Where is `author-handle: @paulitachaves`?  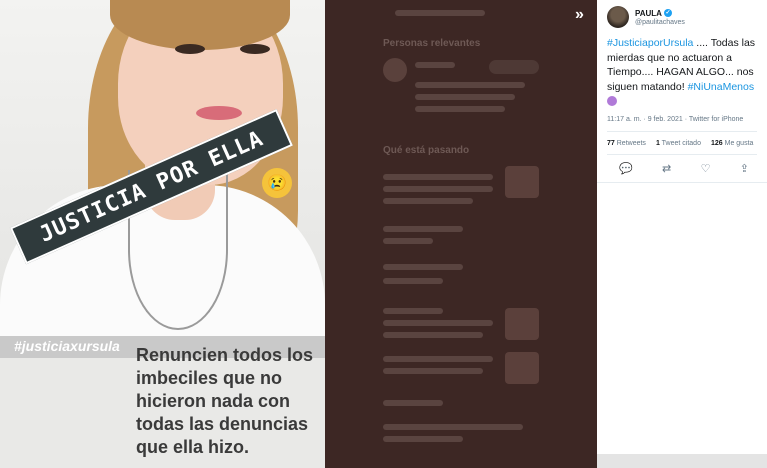
author-handle: @paulitachaves is located at coordinates (660, 22).